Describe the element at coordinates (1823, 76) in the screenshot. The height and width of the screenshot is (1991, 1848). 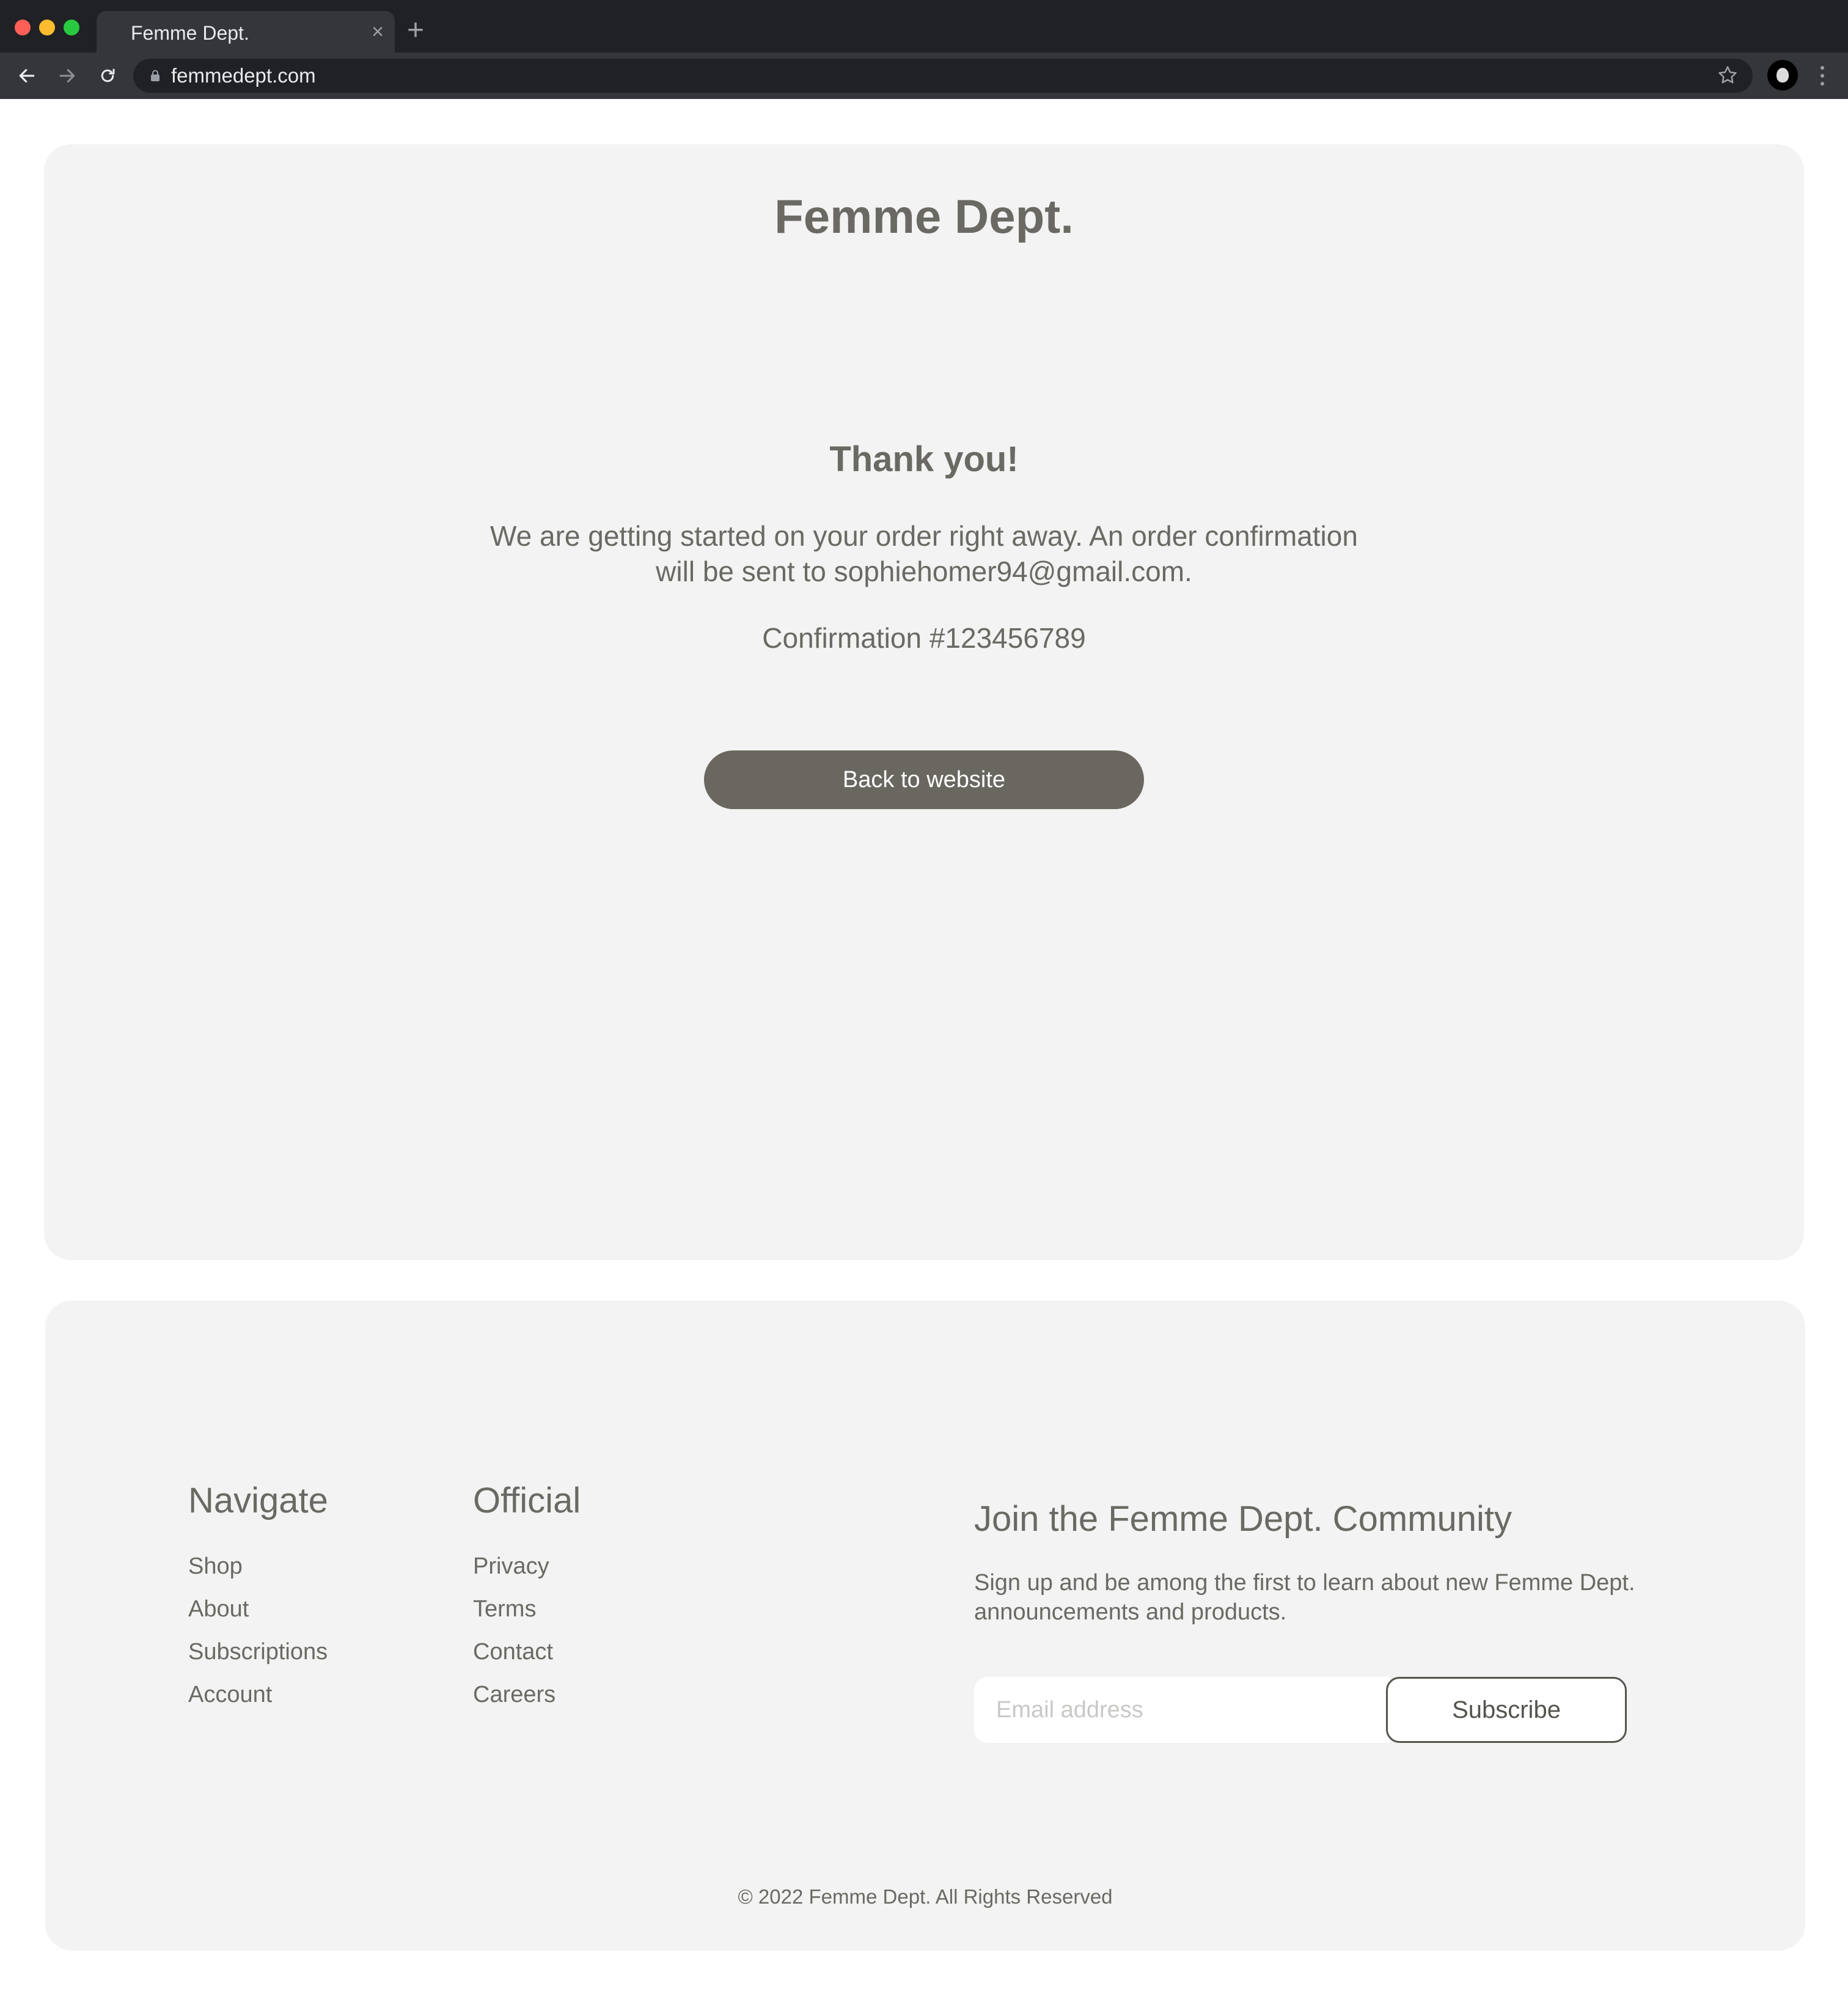
I see `more-menu-icon` at that location.